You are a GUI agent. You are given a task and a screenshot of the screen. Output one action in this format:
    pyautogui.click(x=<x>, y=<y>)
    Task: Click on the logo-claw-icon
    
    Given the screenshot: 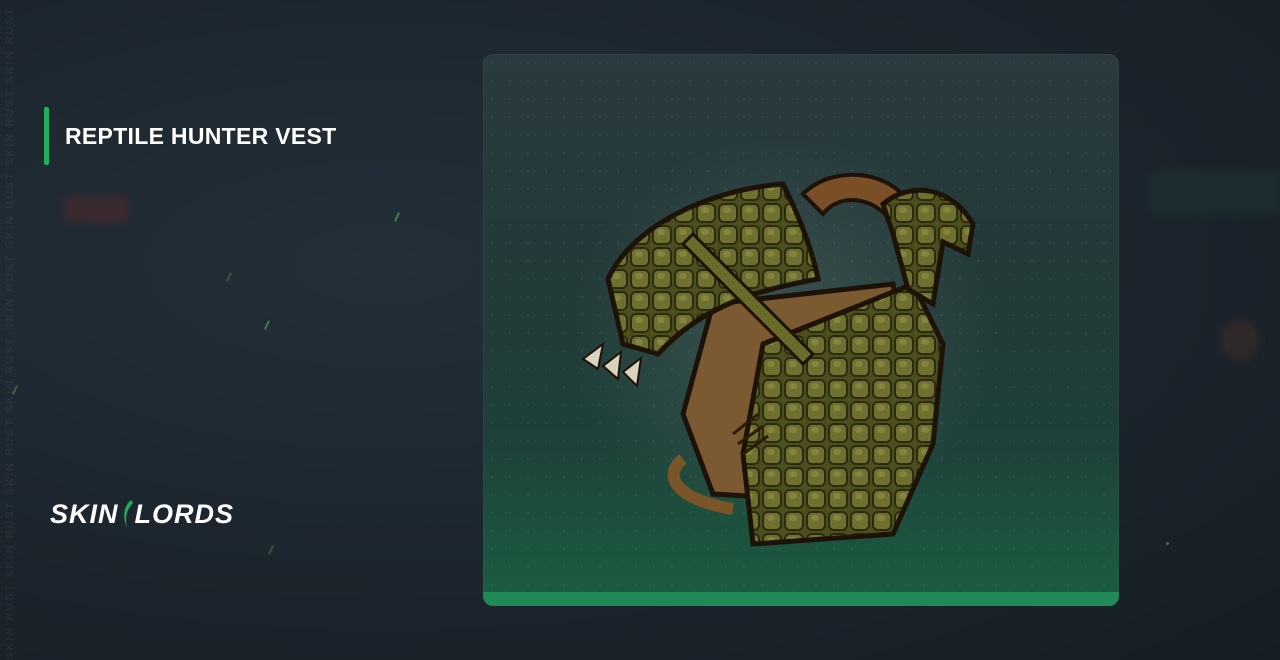 What is the action you would take?
    pyautogui.click(x=128, y=514)
    